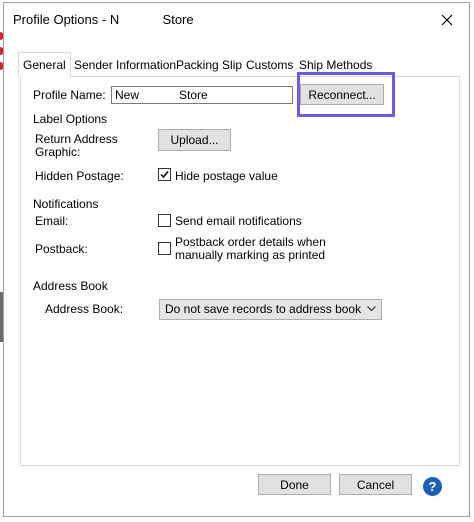  I want to click on checkmark-icon, so click(164, 175).